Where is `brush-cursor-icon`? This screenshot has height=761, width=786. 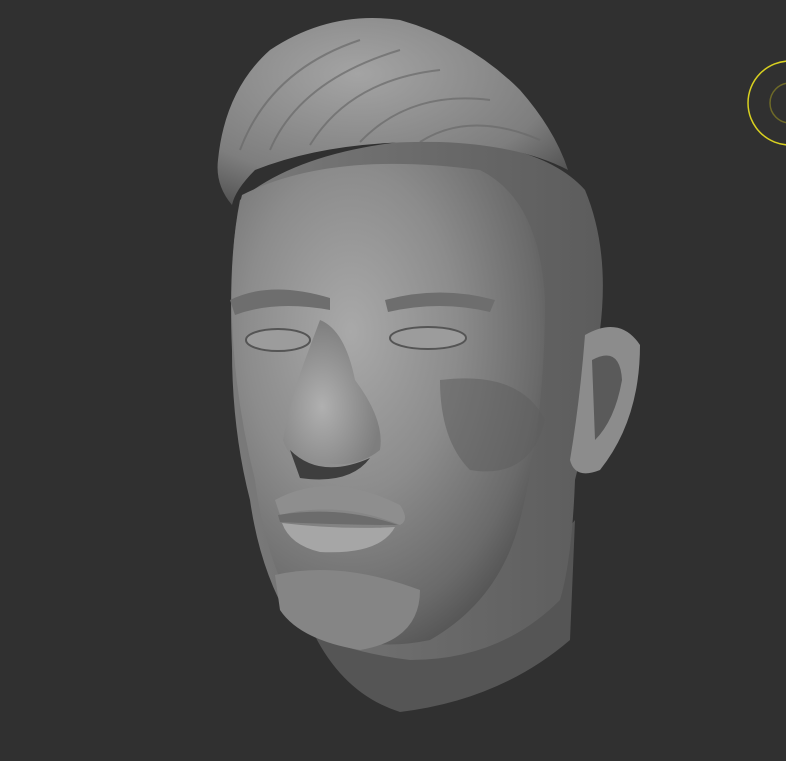 brush-cursor-icon is located at coordinates (766, 103).